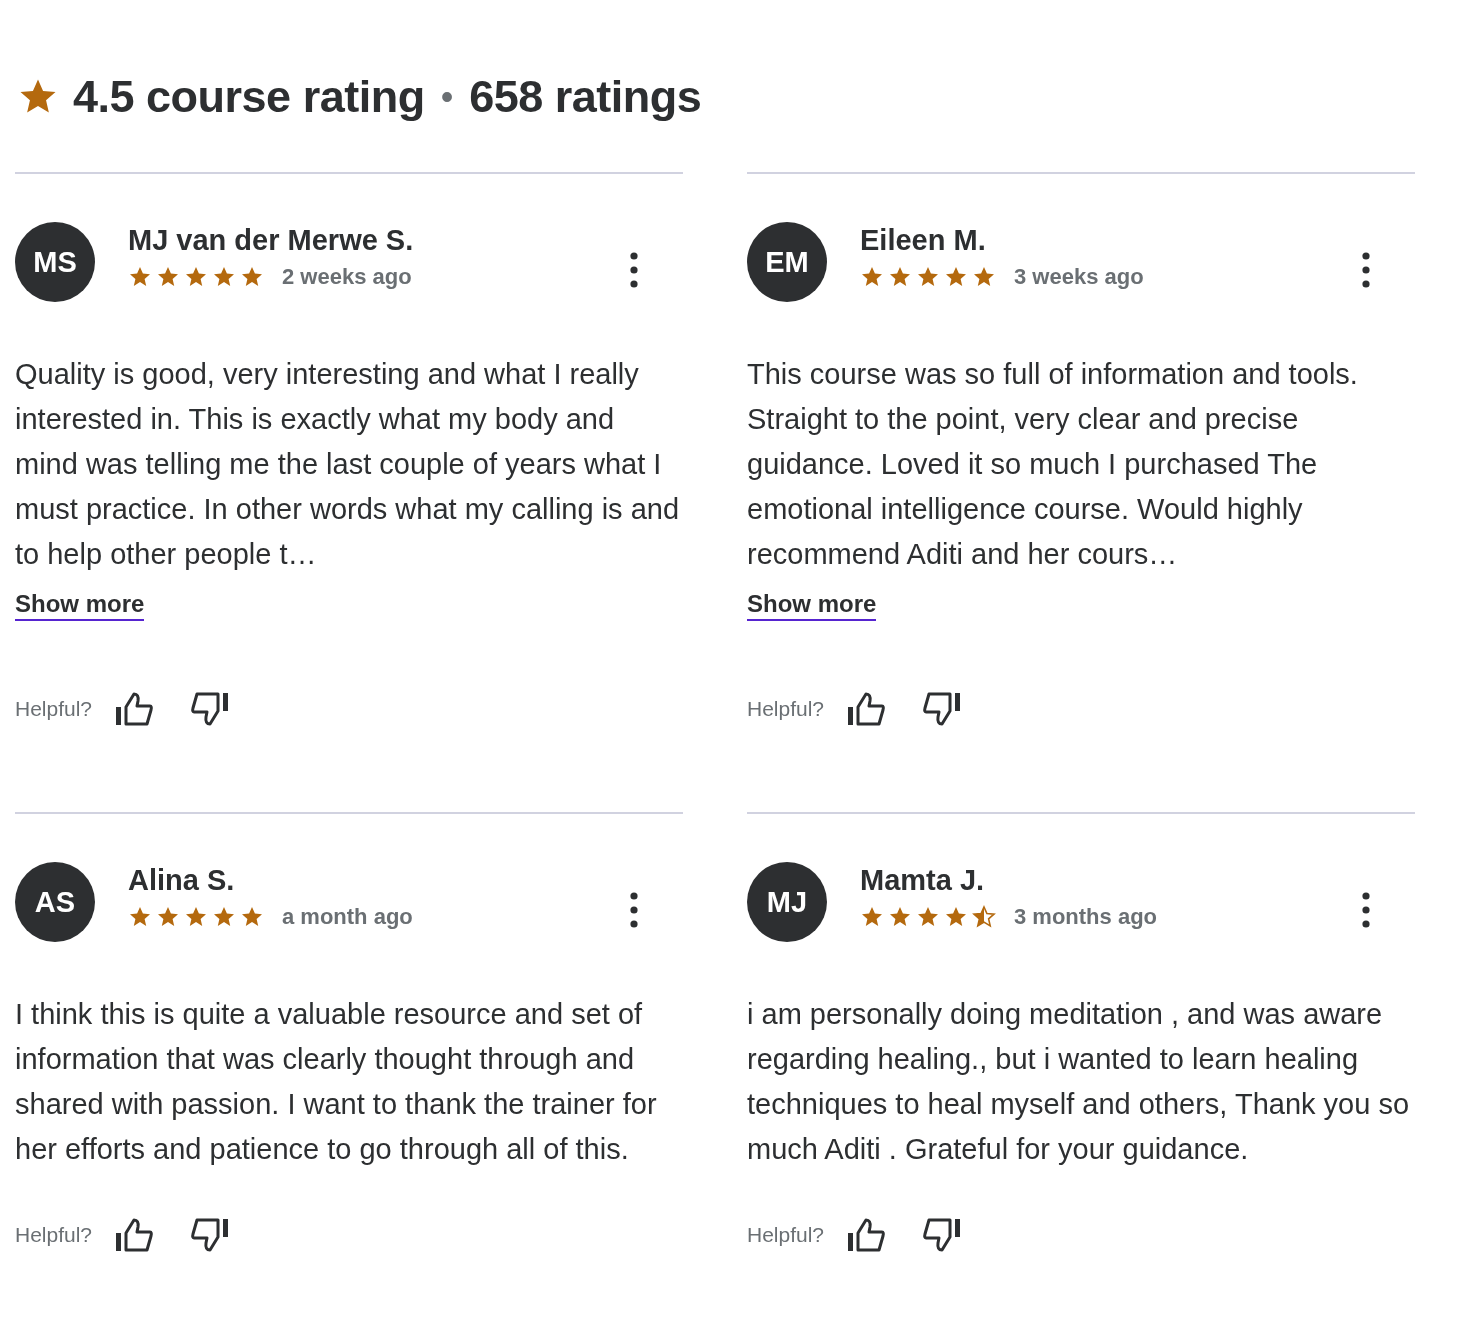 The width and height of the screenshot is (1462, 1340). I want to click on review-text: I think this is quite a valuable resource and set of information that was clearly thought through and shared with passion. I want to thank the trainer for her efforts and patience to go through all of this., so click(336, 1082).